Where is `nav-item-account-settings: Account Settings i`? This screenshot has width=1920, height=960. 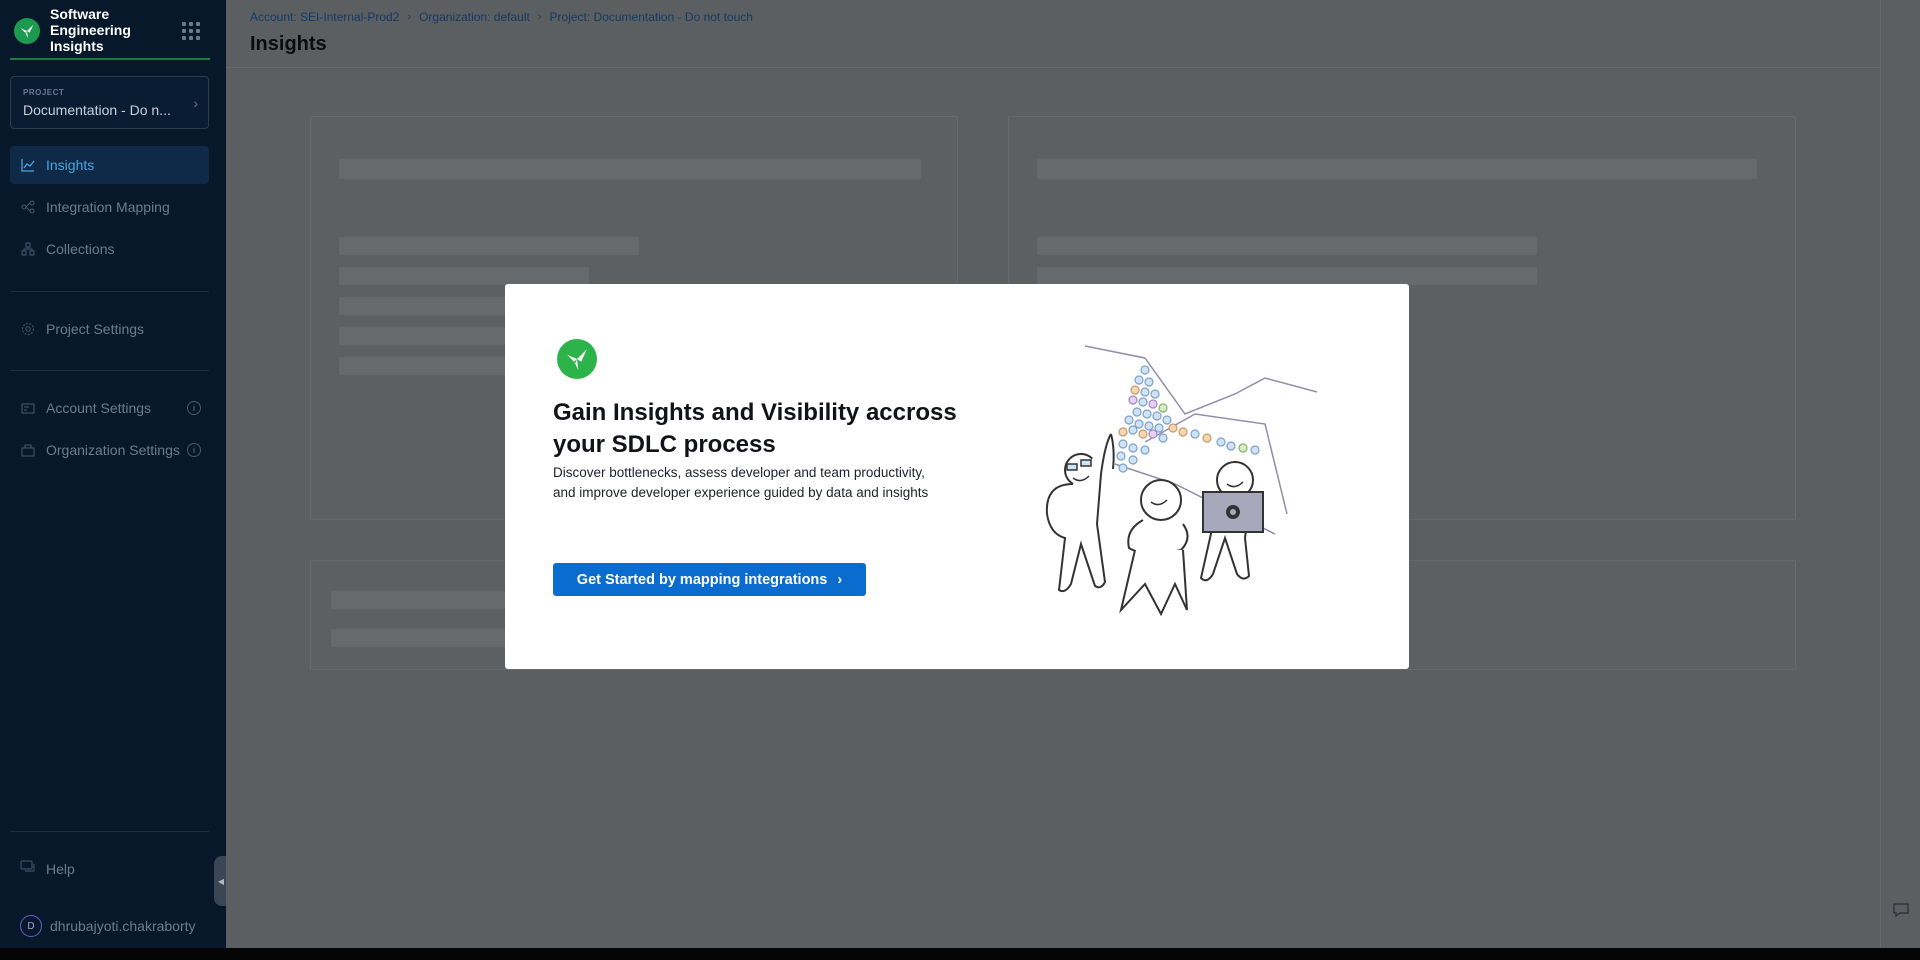
nav-item-account-settings: Account Settings i is located at coordinates (109, 408).